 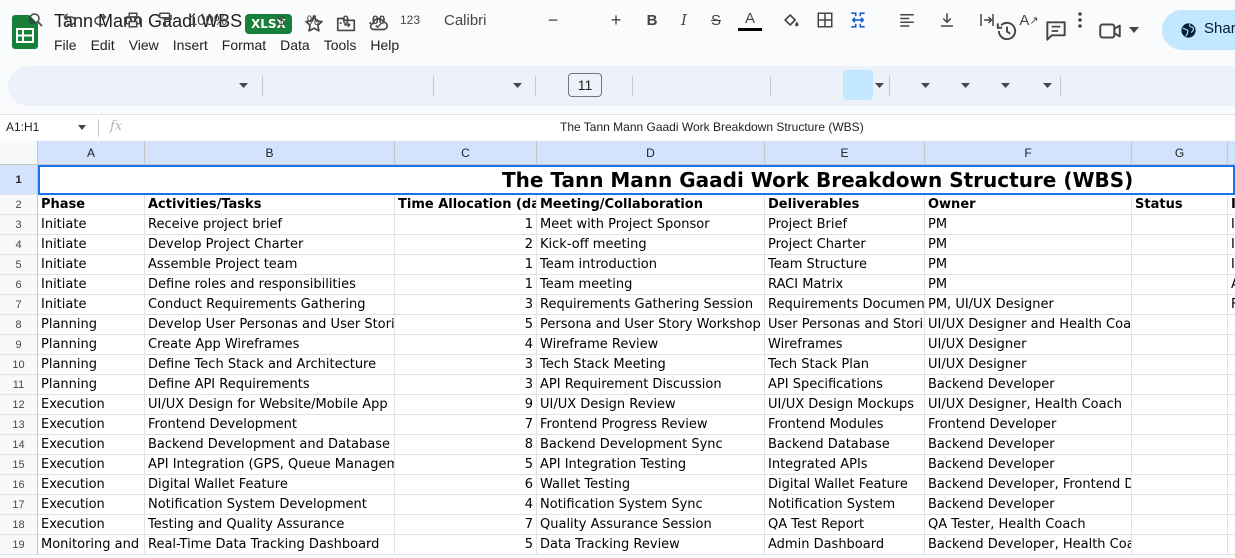 I want to click on name-box: A1:H1, so click(x=22, y=127).